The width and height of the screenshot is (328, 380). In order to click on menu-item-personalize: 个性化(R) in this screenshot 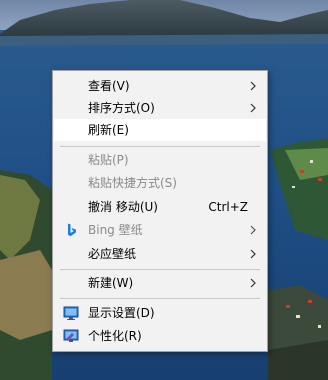, I will do `click(160, 336)`.